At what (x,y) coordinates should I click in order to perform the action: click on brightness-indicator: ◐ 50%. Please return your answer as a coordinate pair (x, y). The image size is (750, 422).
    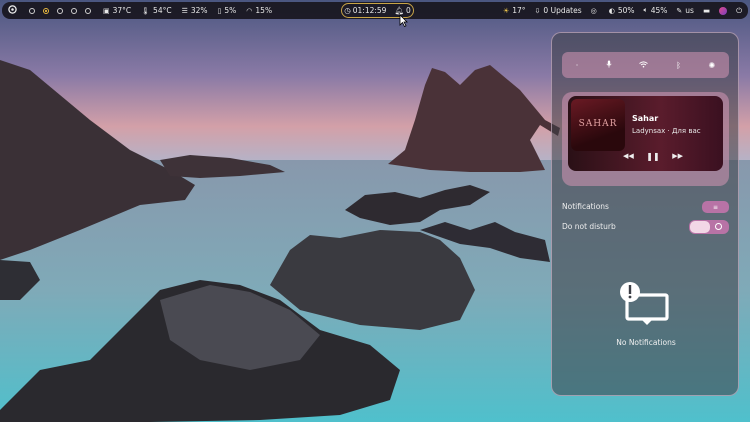
    Looking at the image, I should click on (622, 10).